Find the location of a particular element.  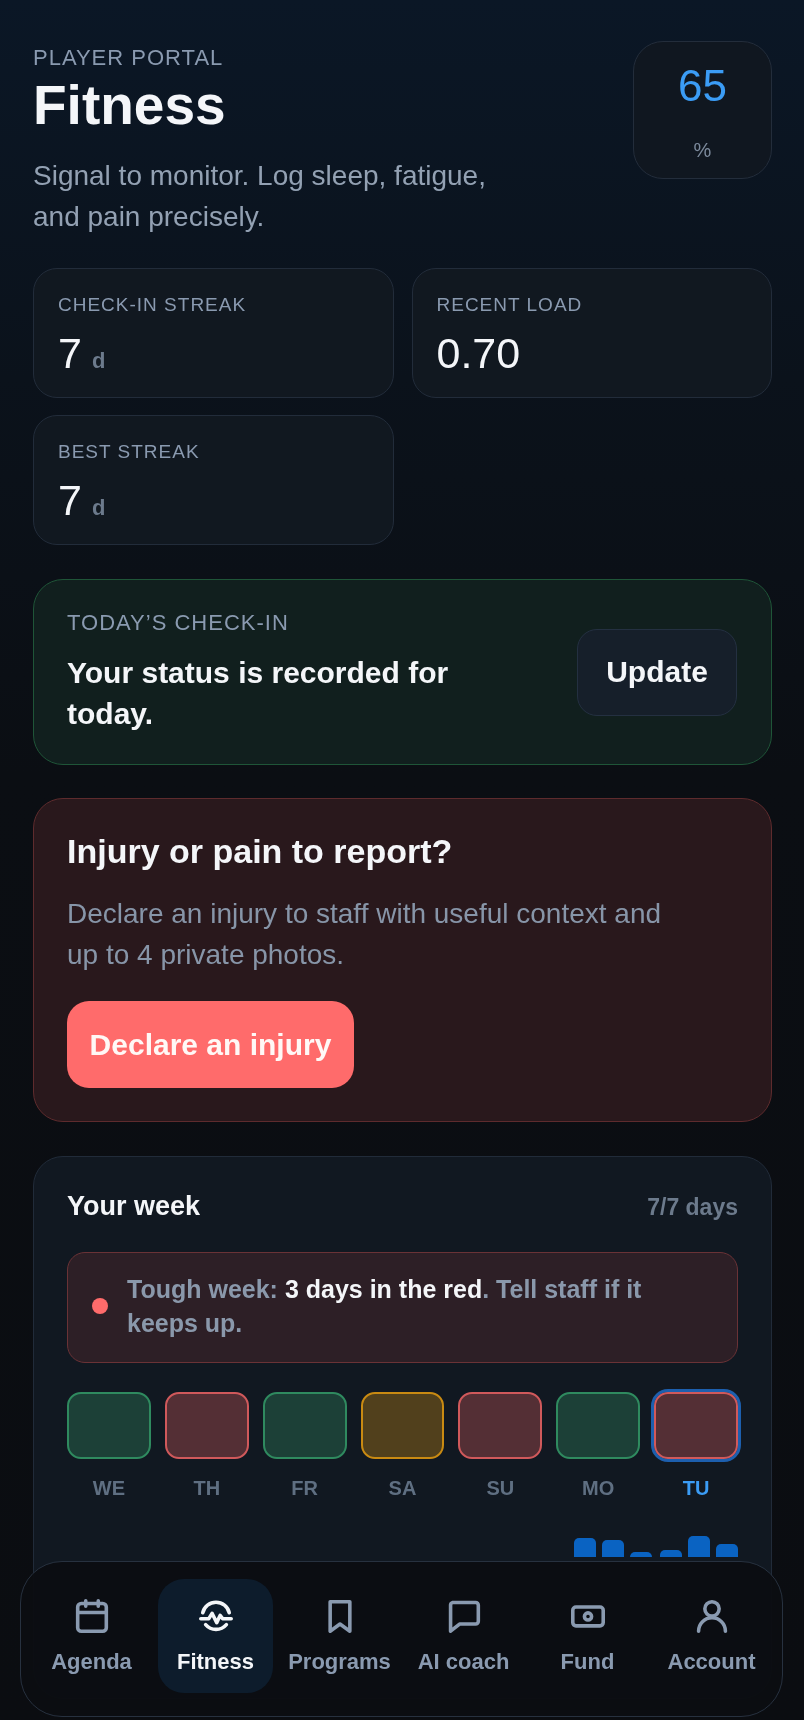

alert-text: Tough week: 3 days in the red. Tell staff if it keeps up. is located at coordinates (385, 1306).